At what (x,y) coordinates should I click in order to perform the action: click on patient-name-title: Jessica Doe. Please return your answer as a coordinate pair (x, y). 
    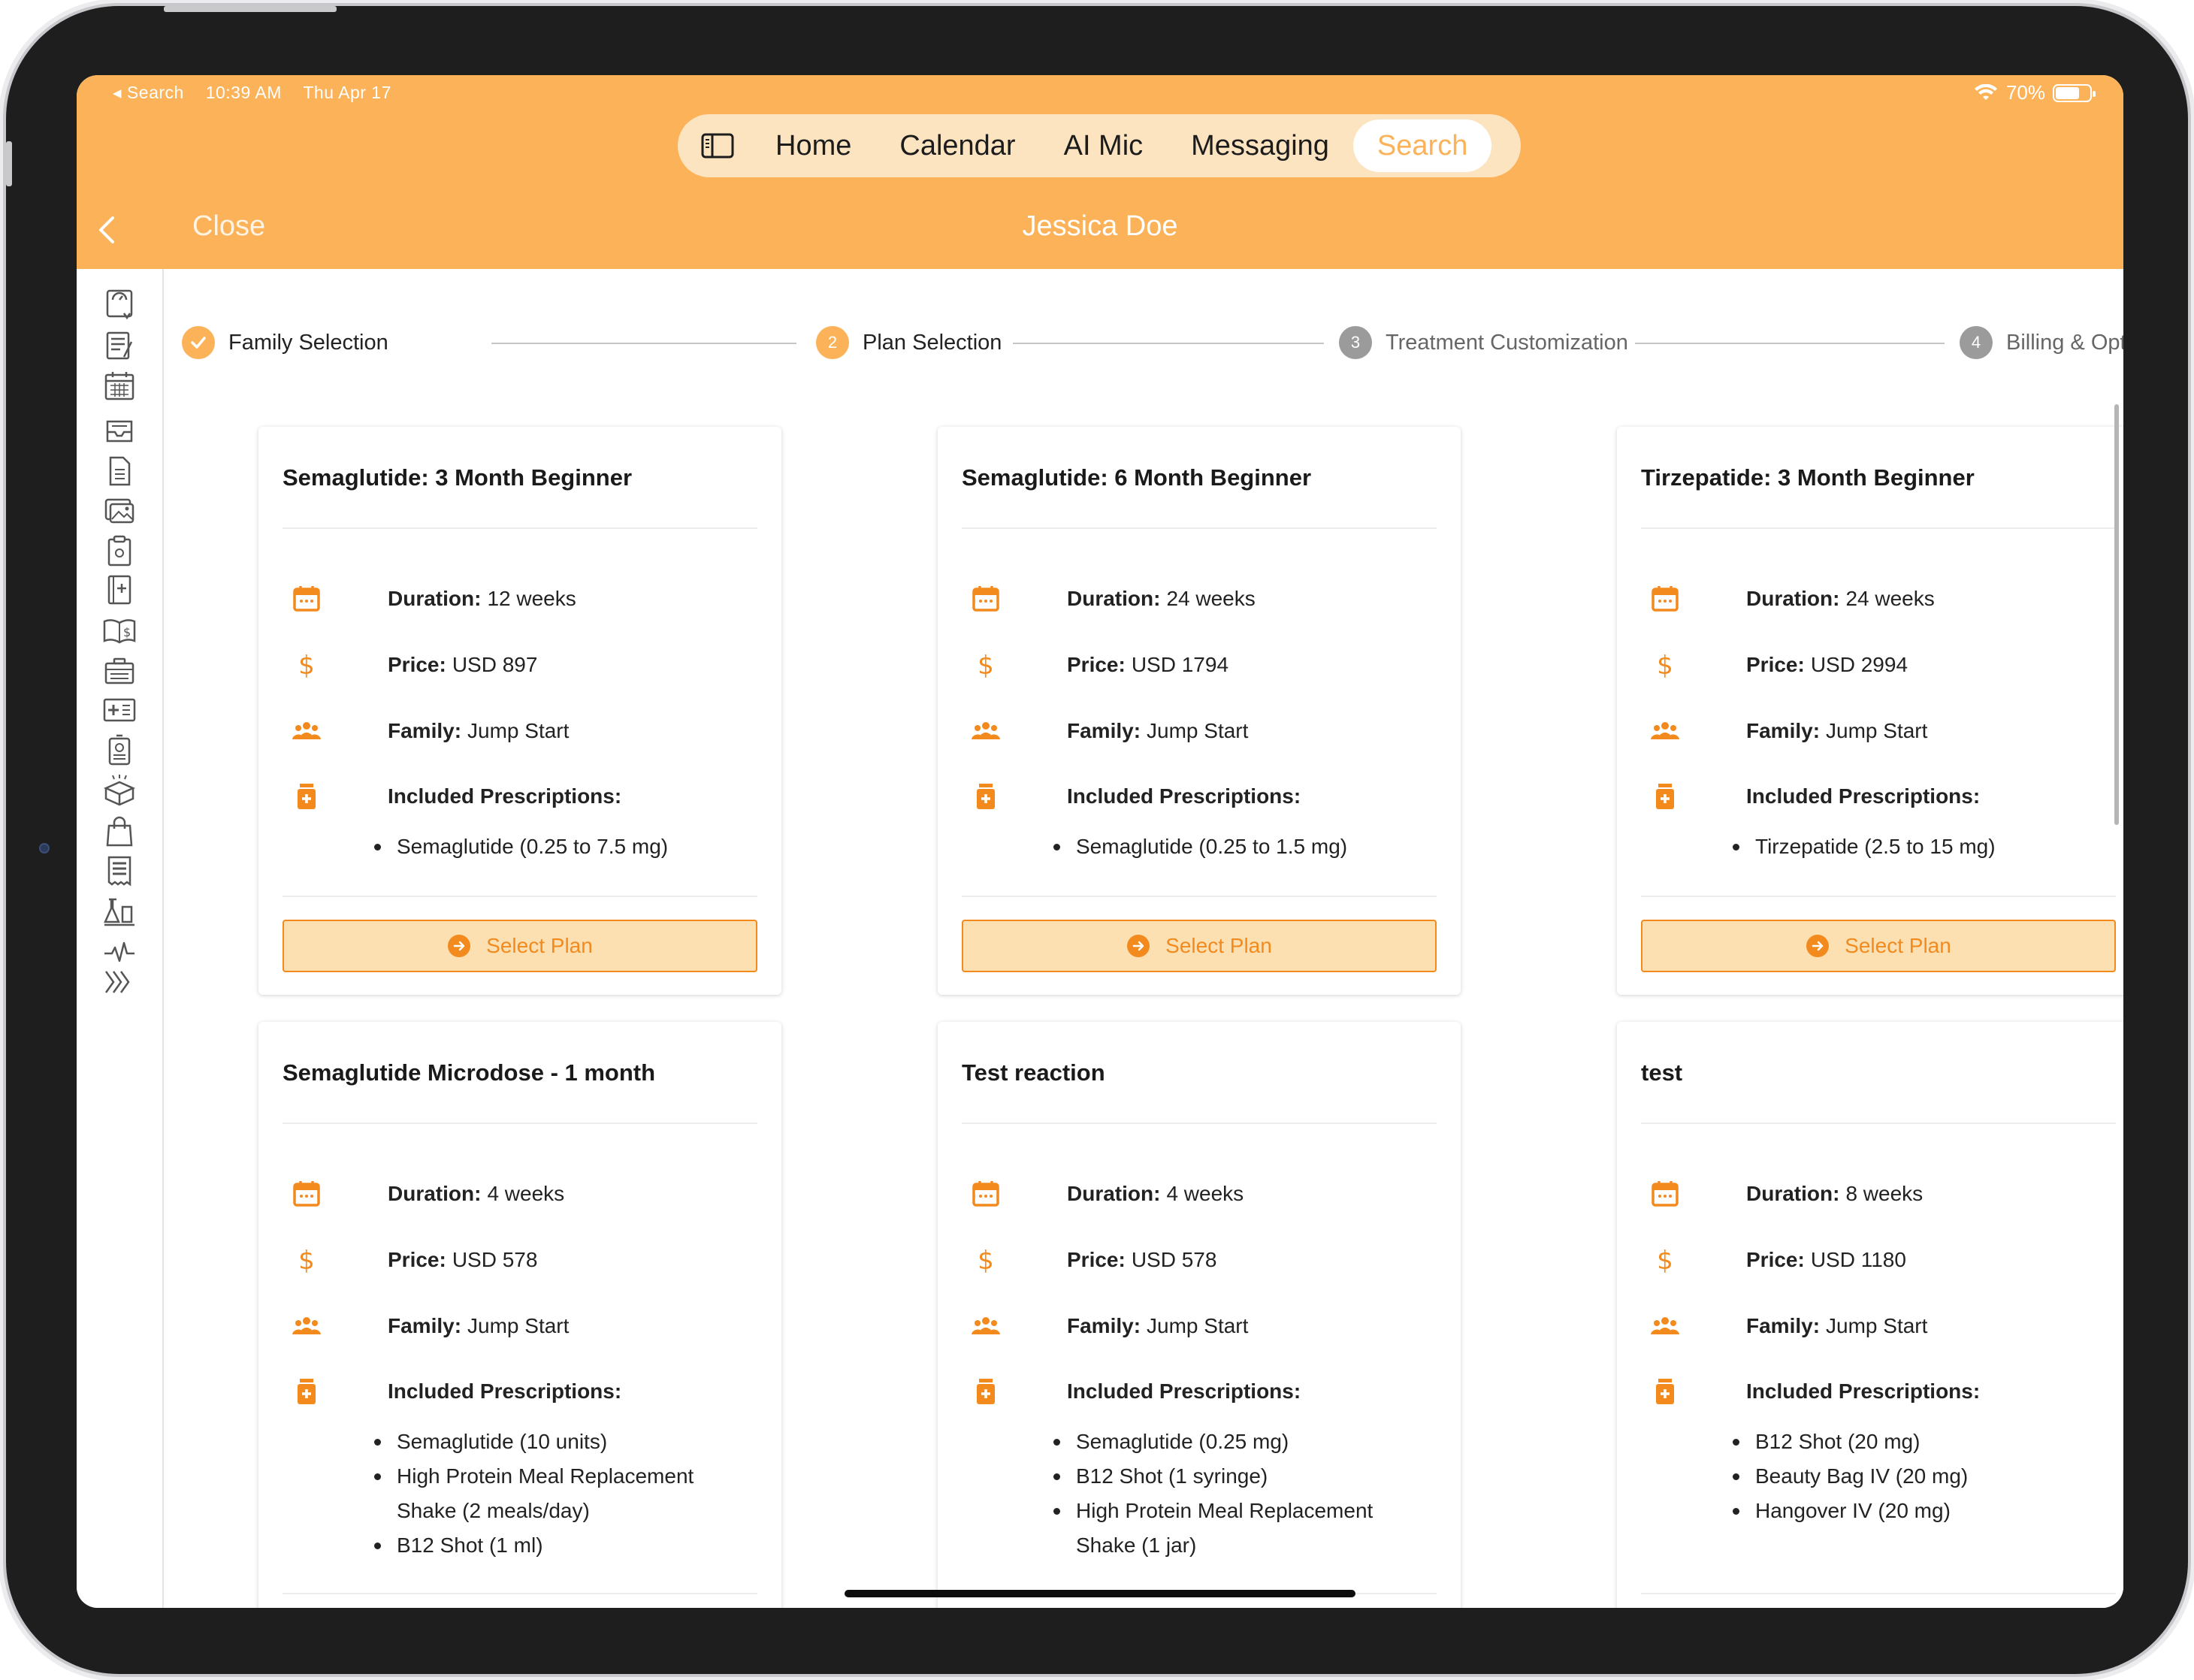
    Looking at the image, I should click on (1100, 226).